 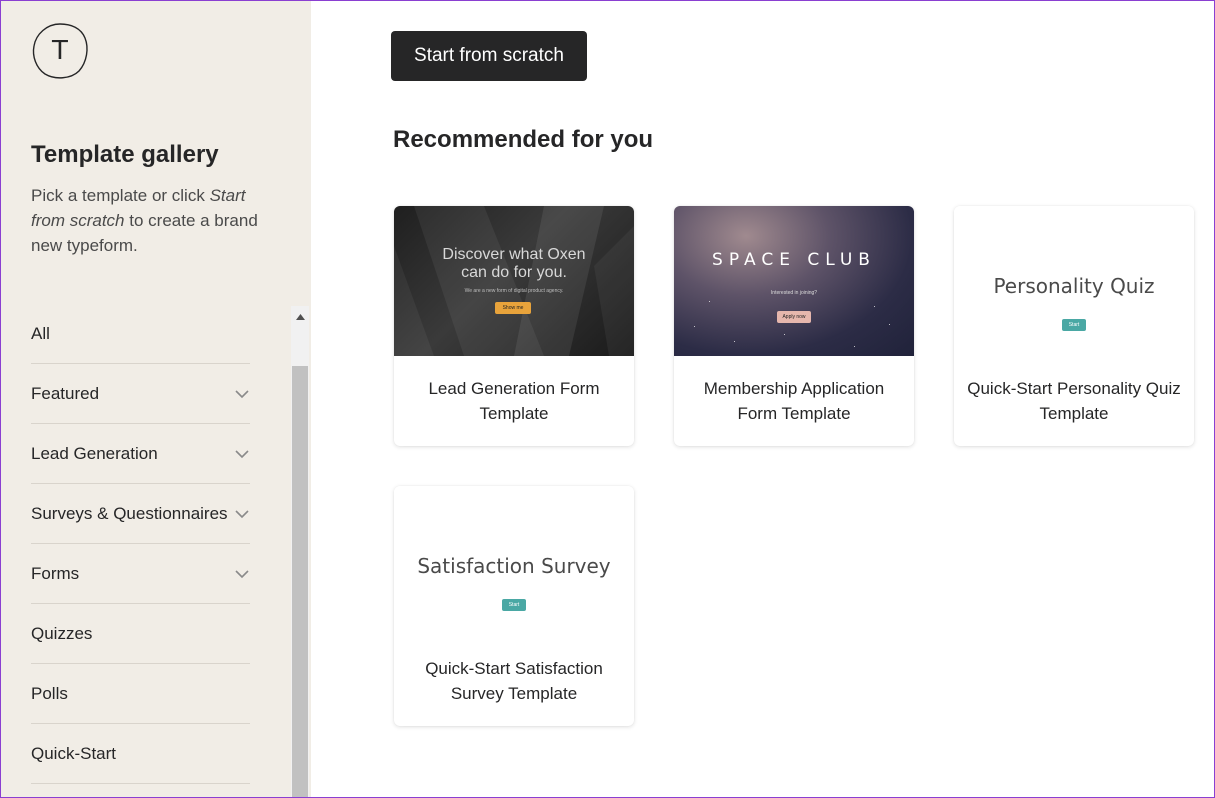 I want to click on start-from-scratch-button: Start from scratch, so click(x=489, y=56).